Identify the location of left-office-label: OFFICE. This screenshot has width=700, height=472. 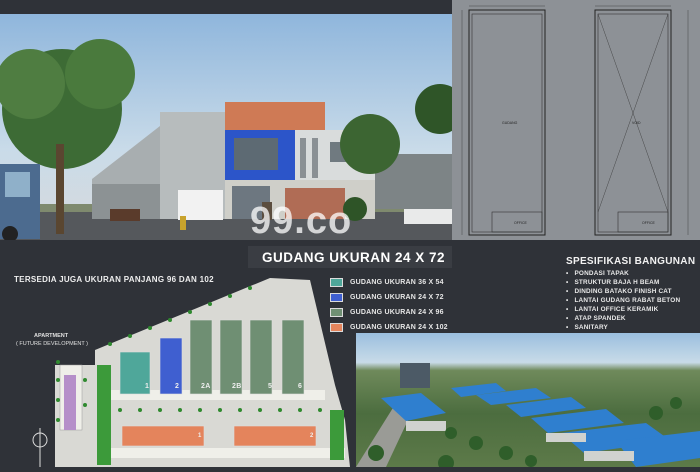
(520, 223).